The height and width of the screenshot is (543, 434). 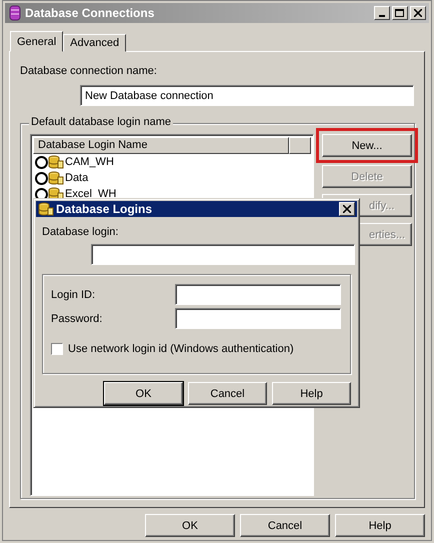 What do you see at coordinates (400, 13) in the screenshot?
I see `maximize-icon` at bounding box center [400, 13].